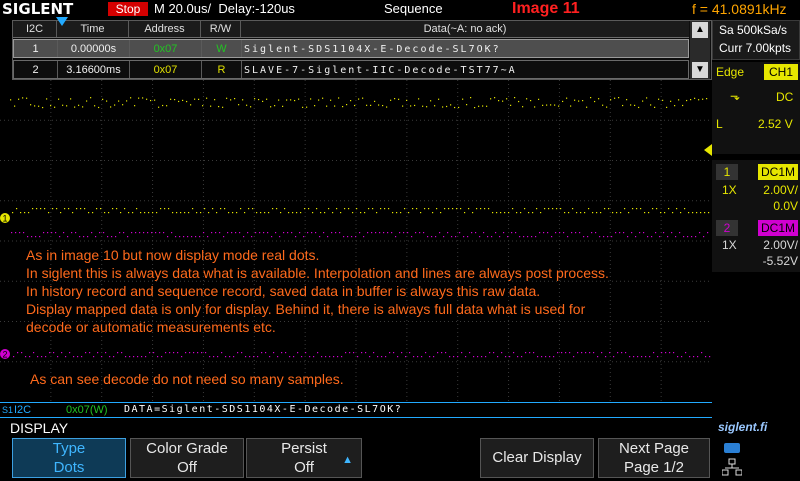 This screenshot has width=800, height=481. I want to click on color-grade-button: Color Grade Off, so click(187, 458).